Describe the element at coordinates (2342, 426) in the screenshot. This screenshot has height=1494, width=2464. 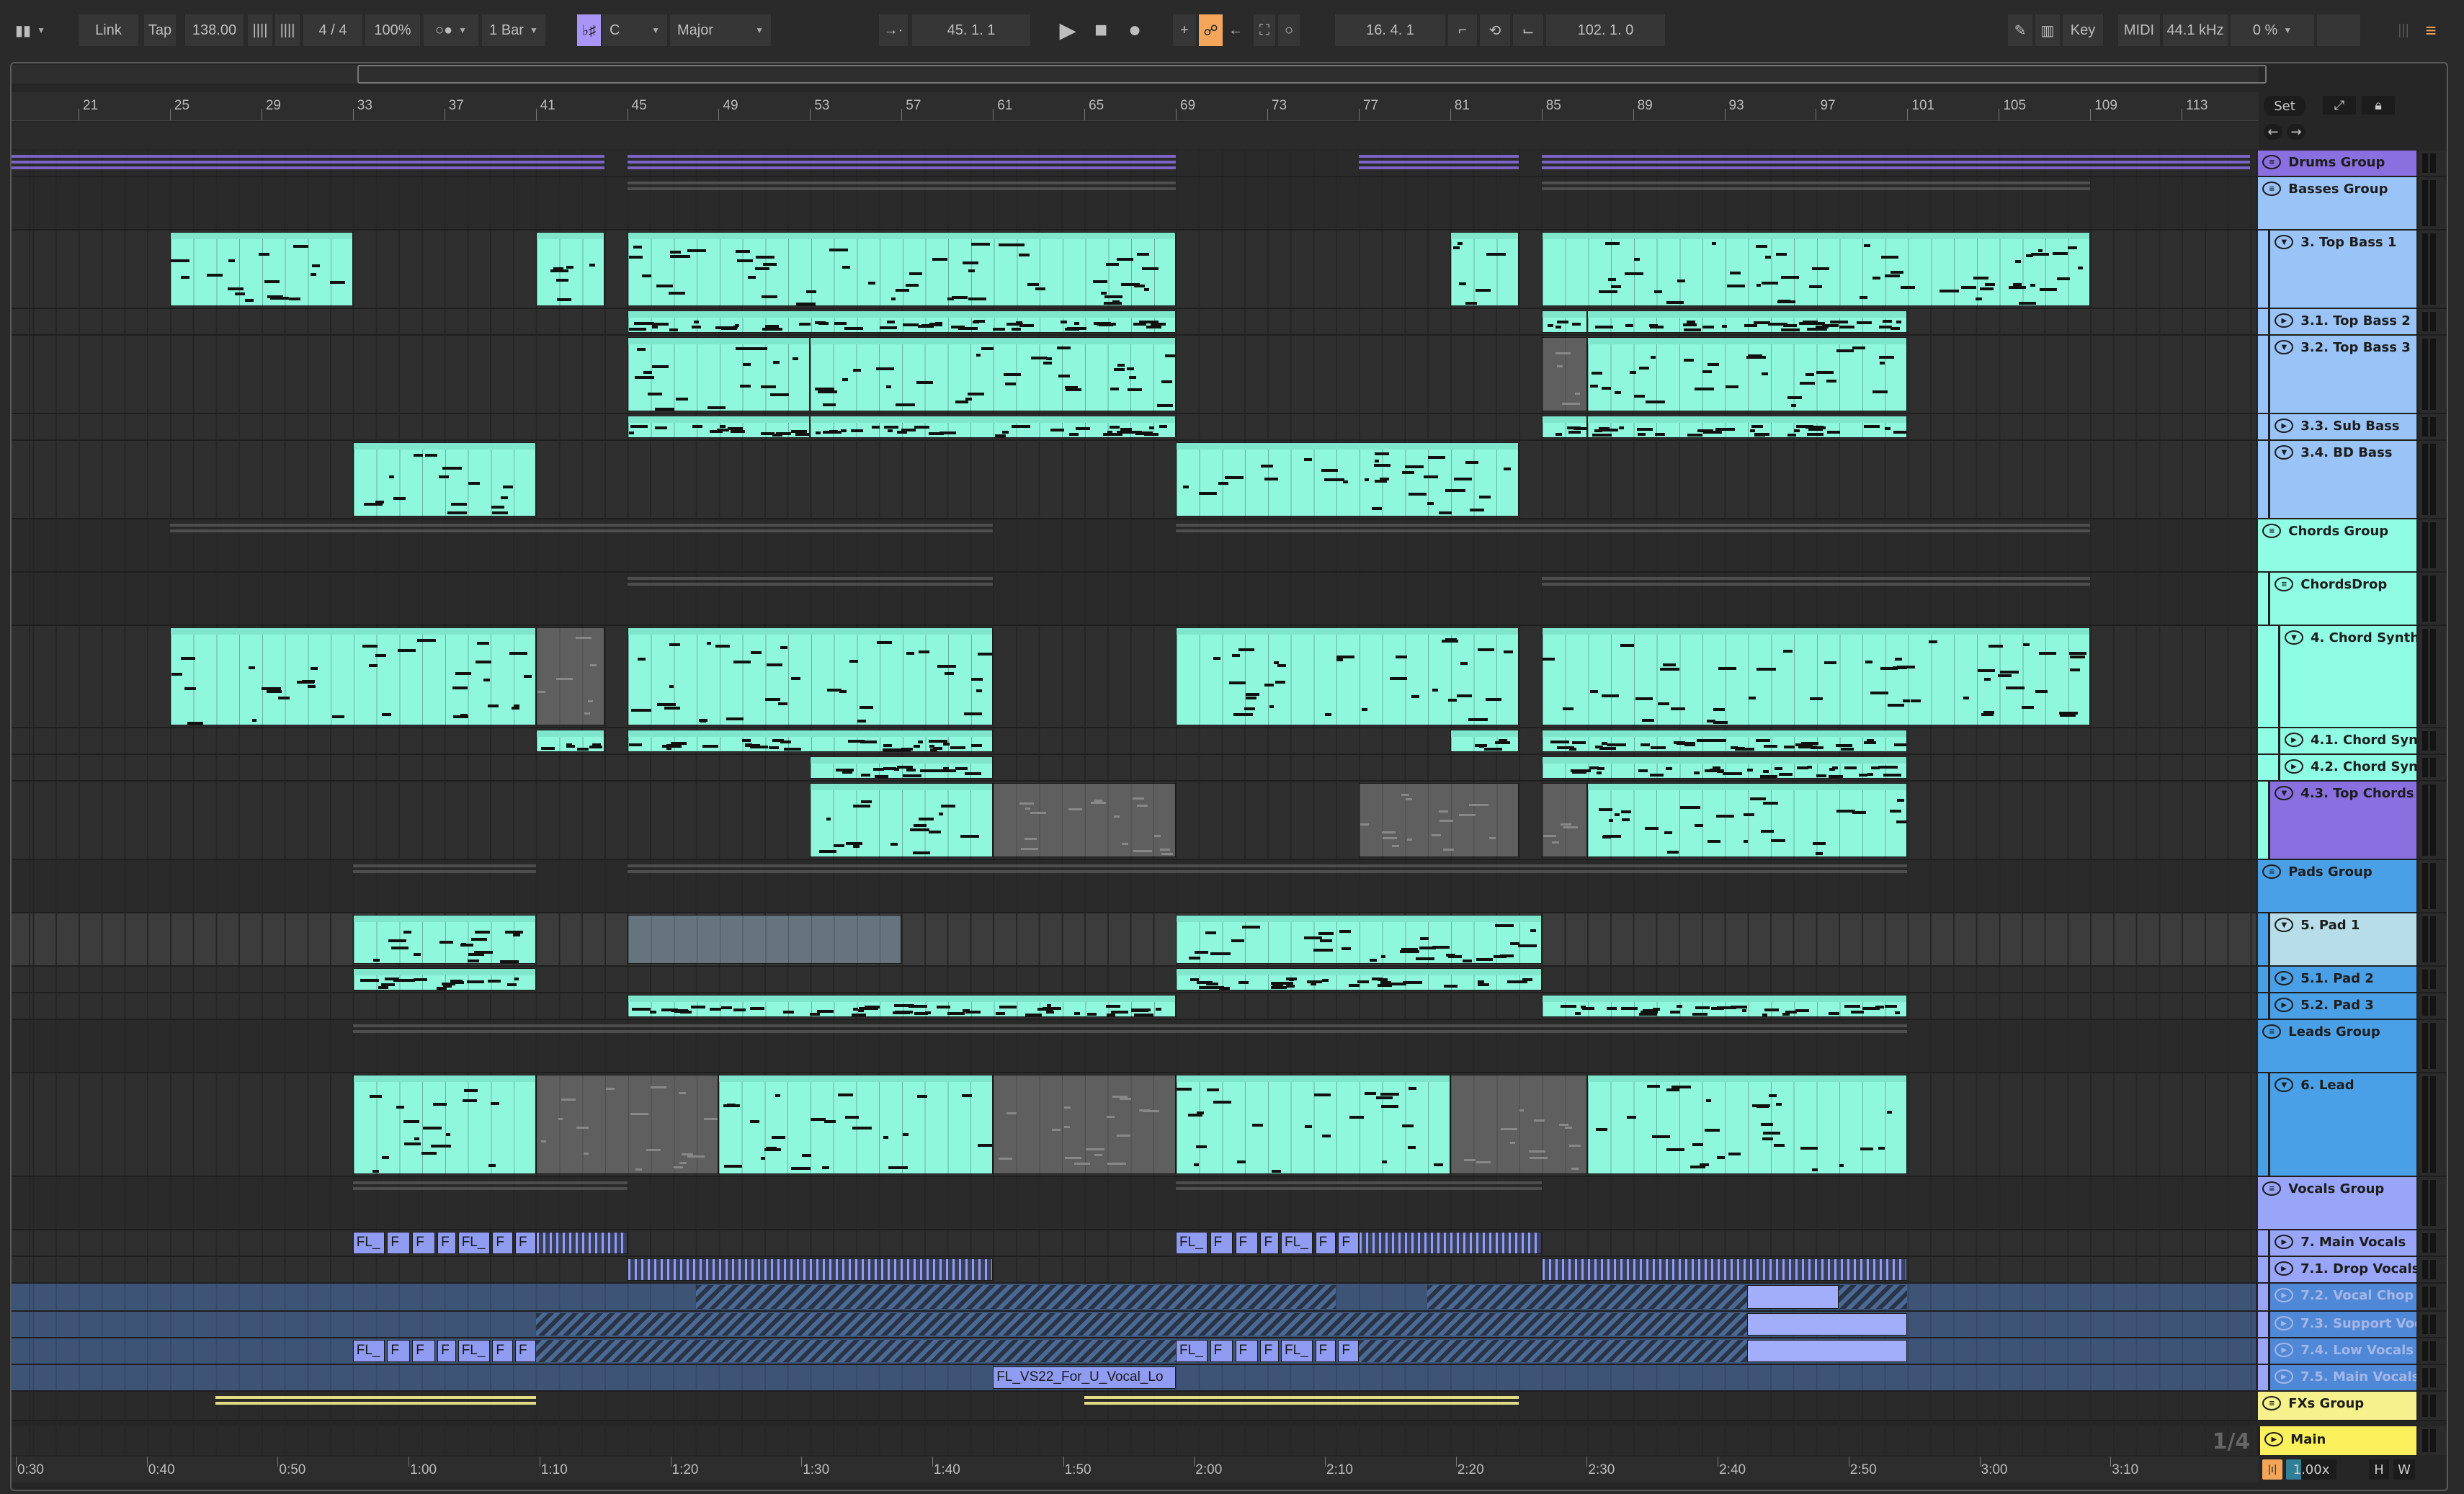
I see `track-header: ▶ 3.3. Sub Bass` at that location.